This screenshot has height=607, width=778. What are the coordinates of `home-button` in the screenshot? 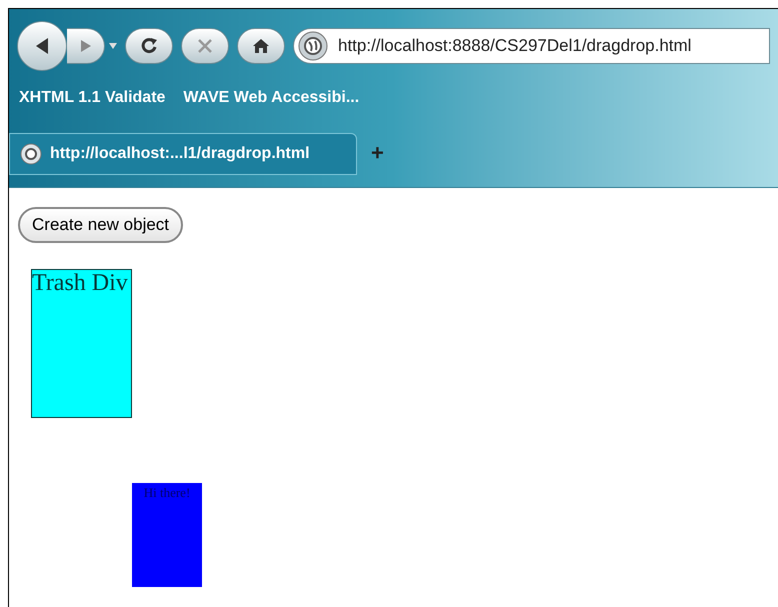 It's located at (261, 46).